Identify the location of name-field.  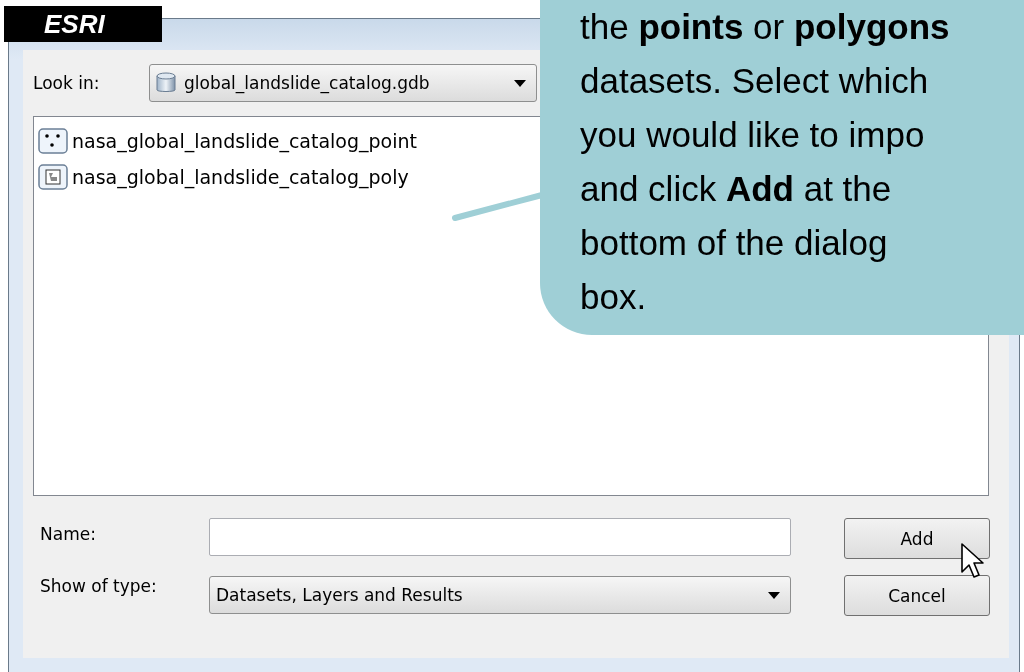
(500, 537).